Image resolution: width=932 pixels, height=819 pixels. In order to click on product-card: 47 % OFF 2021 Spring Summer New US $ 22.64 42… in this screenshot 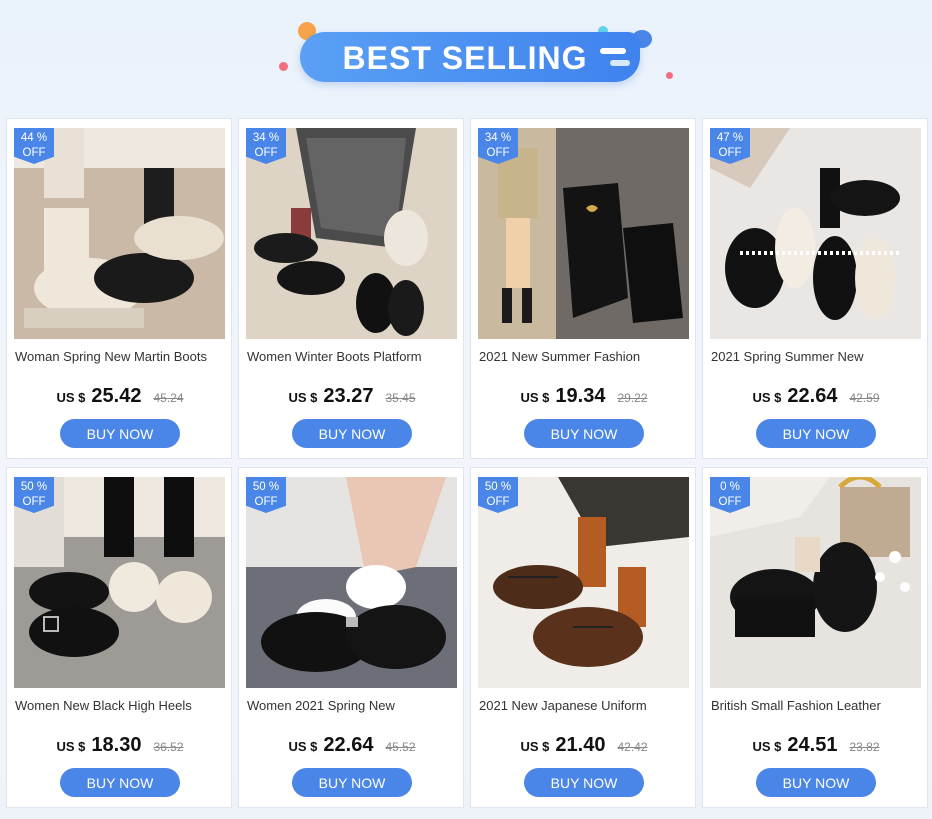, I will do `click(815, 288)`.